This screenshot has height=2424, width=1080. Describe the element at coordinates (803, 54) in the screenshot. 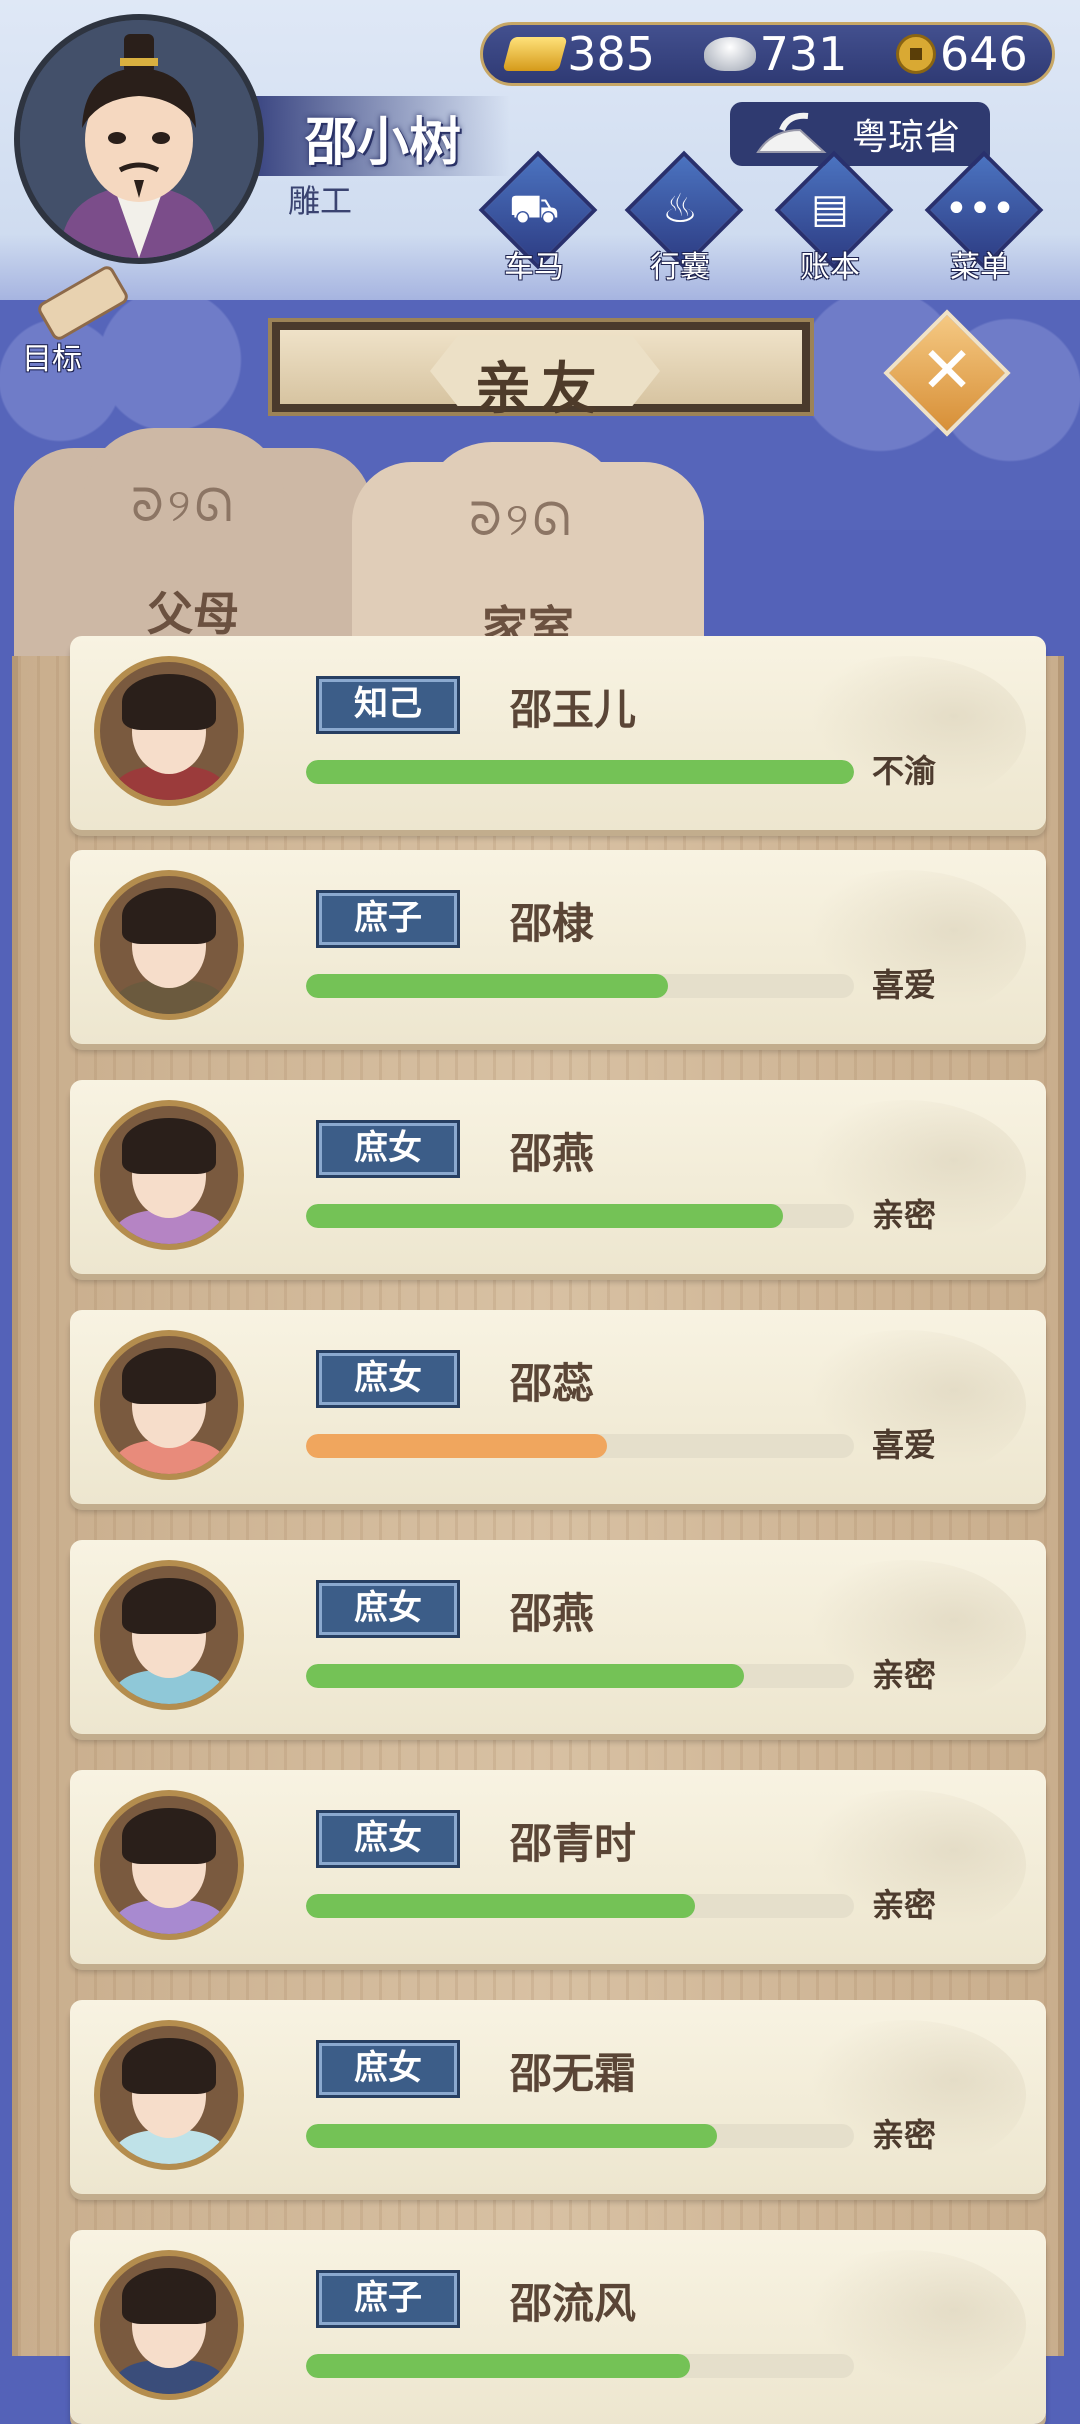

I see `silver-value: 731` at that location.